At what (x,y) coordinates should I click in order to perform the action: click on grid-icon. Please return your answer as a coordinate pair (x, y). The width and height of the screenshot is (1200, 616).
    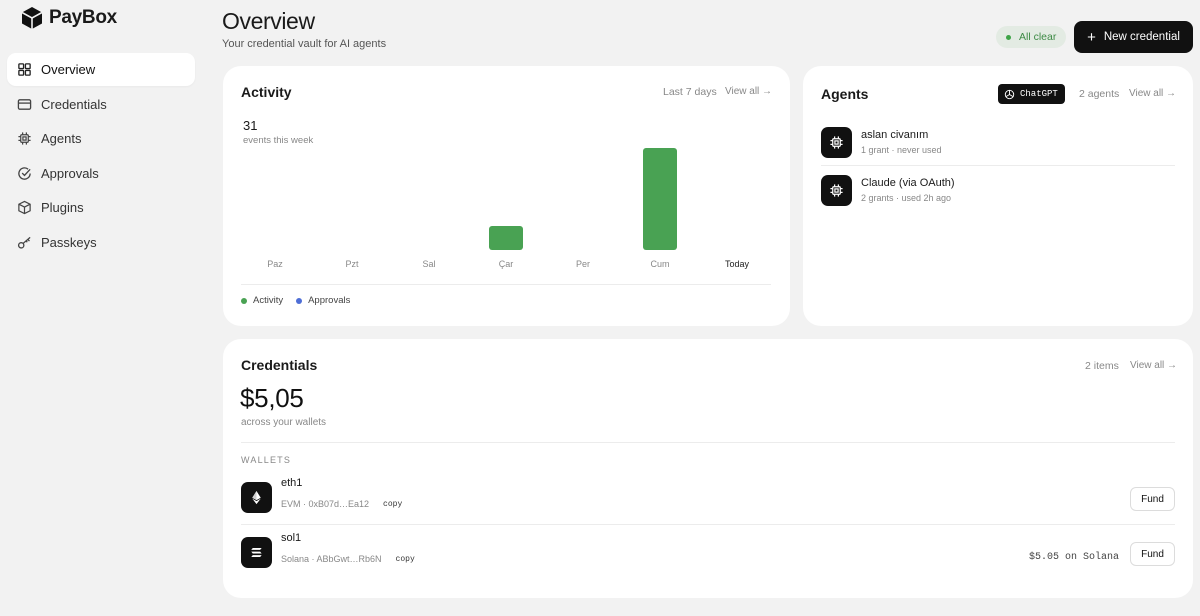
    Looking at the image, I should click on (24, 69).